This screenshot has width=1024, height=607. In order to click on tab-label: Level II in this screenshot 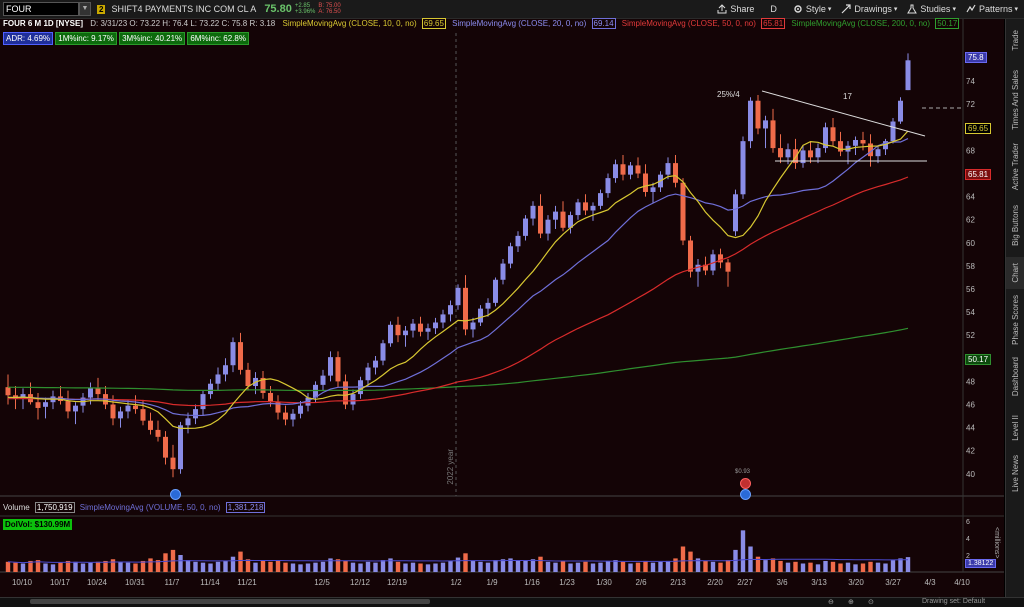, I will do `click(1015, 428)`.